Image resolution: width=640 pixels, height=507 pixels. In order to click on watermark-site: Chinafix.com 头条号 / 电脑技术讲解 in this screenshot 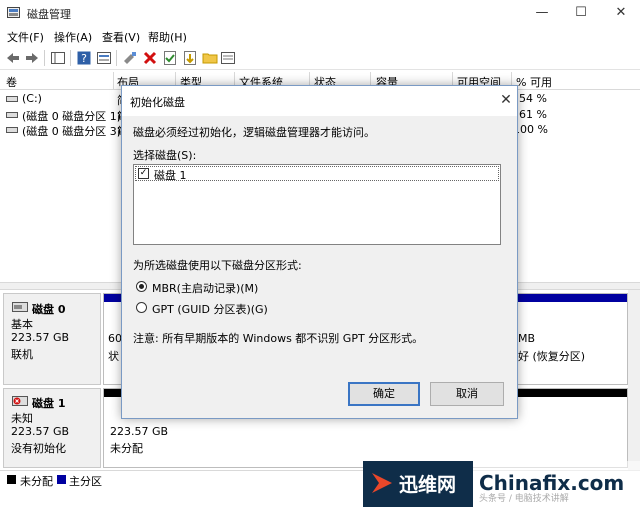, I will do `click(556, 484)`.